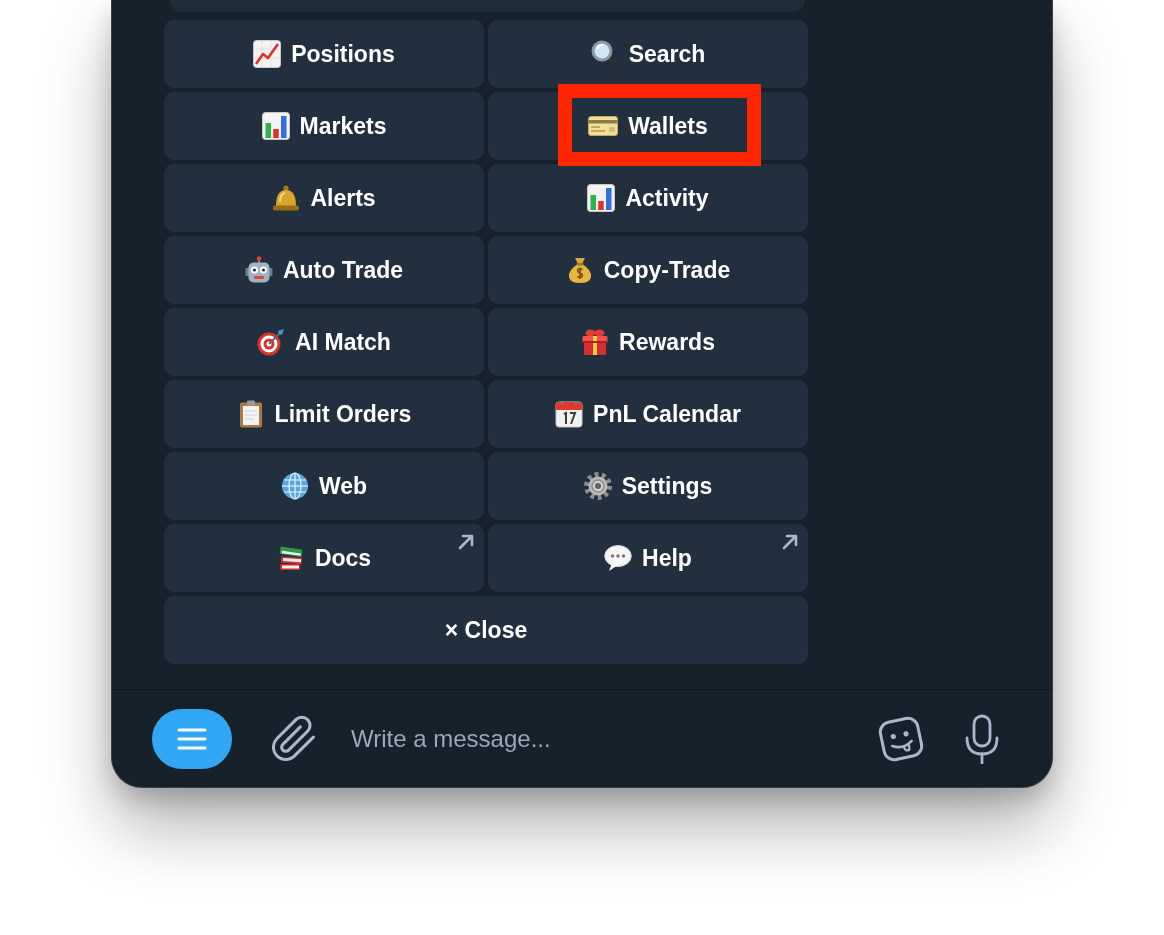 The height and width of the screenshot is (935, 1164). What do you see at coordinates (324, 270) in the screenshot?
I see `keyboard-button: Auto Trade` at bounding box center [324, 270].